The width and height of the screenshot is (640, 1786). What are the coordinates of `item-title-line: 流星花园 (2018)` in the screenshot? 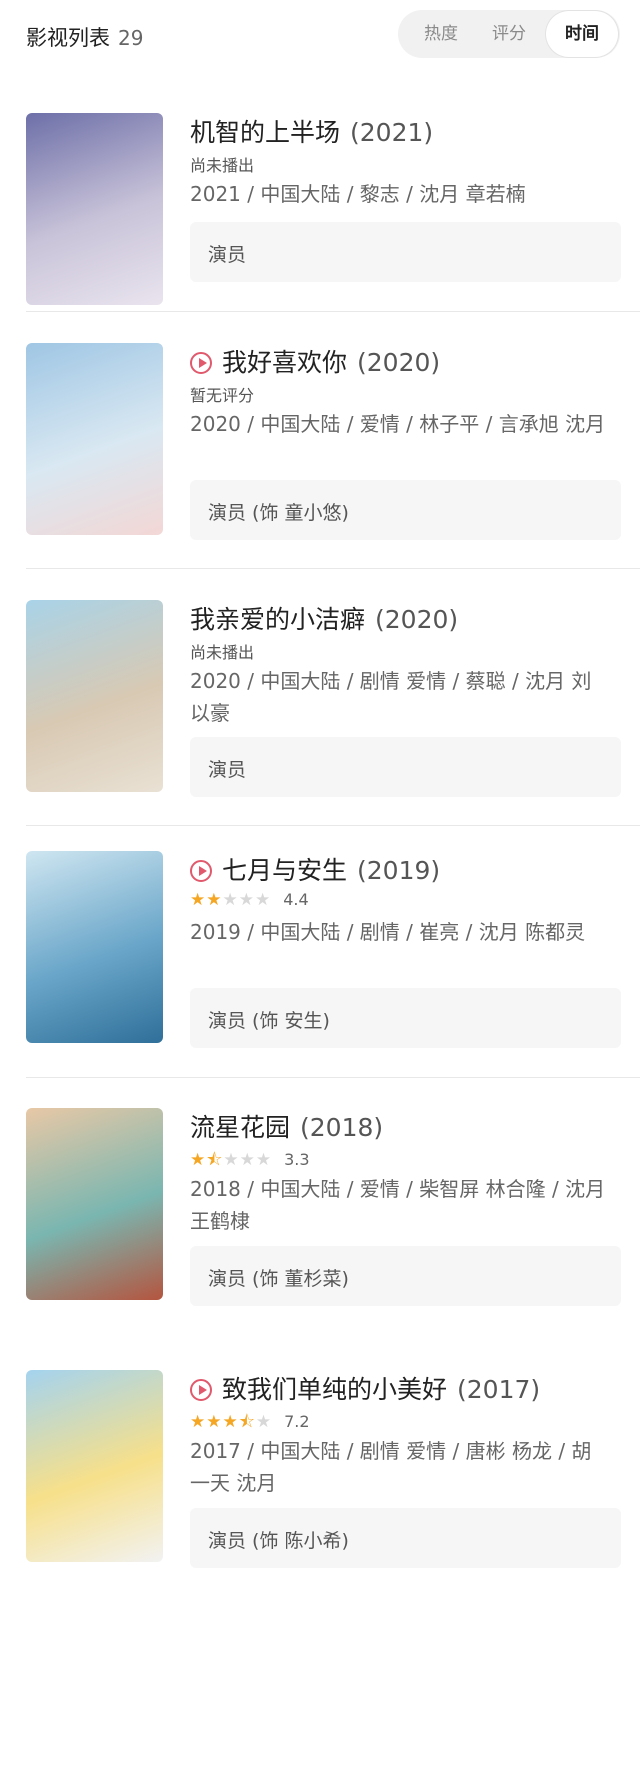 It's located at (286, 1126).